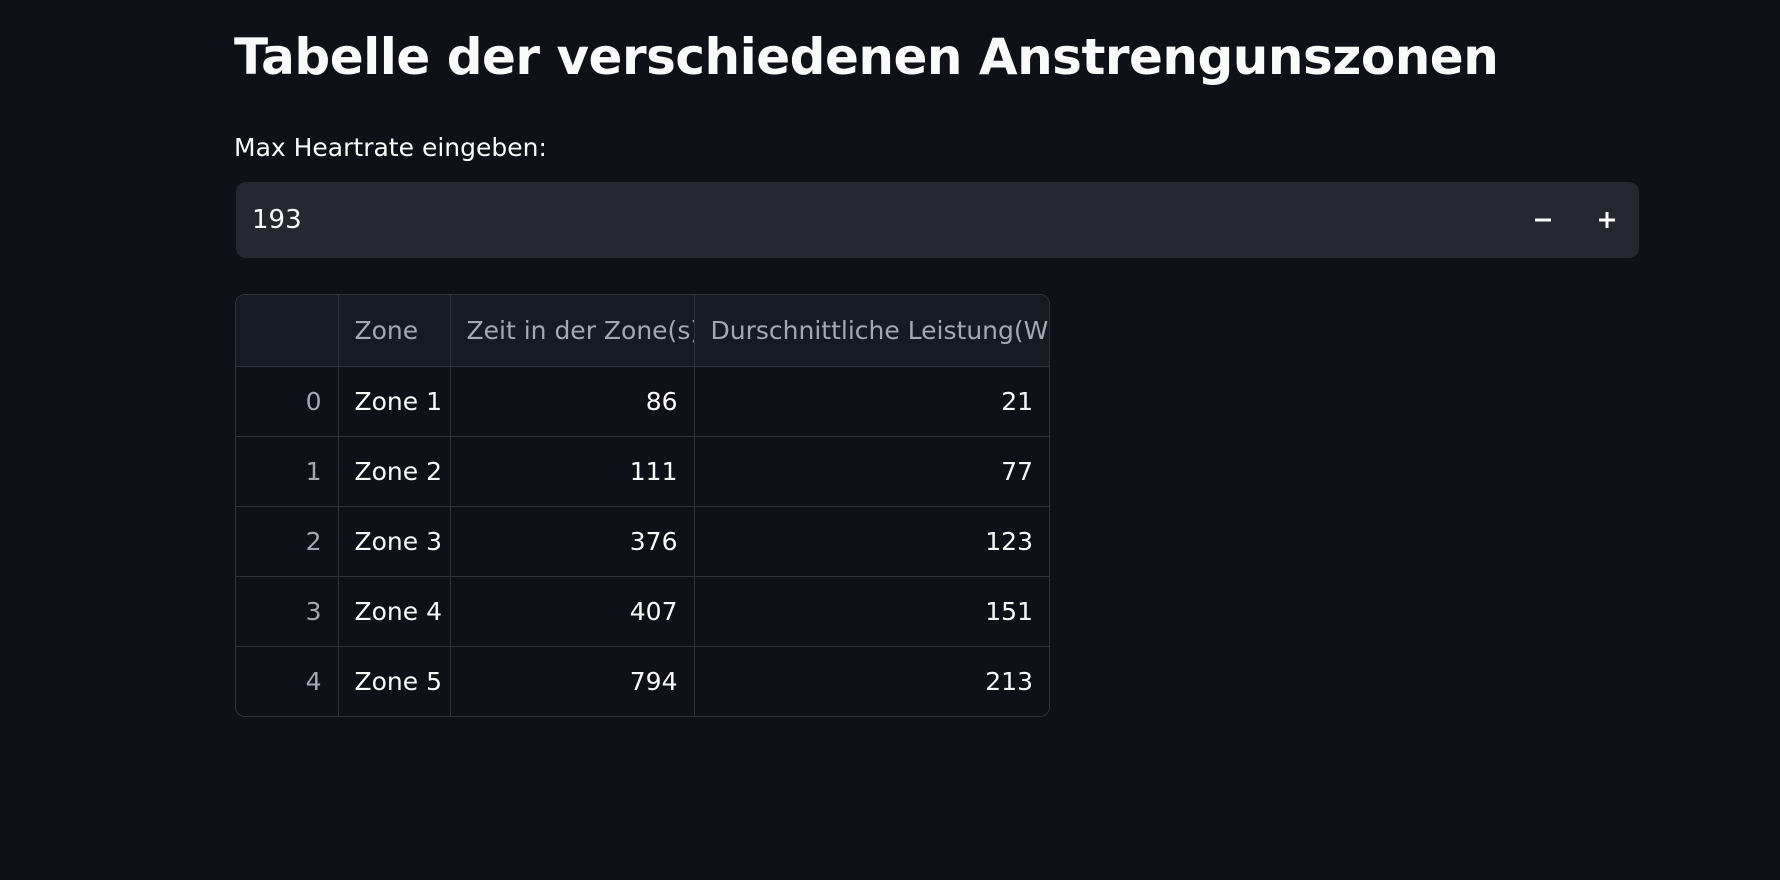 This screenshot has height=880, width=1780. I want to click on time-cell: 376, so click(572, 541).